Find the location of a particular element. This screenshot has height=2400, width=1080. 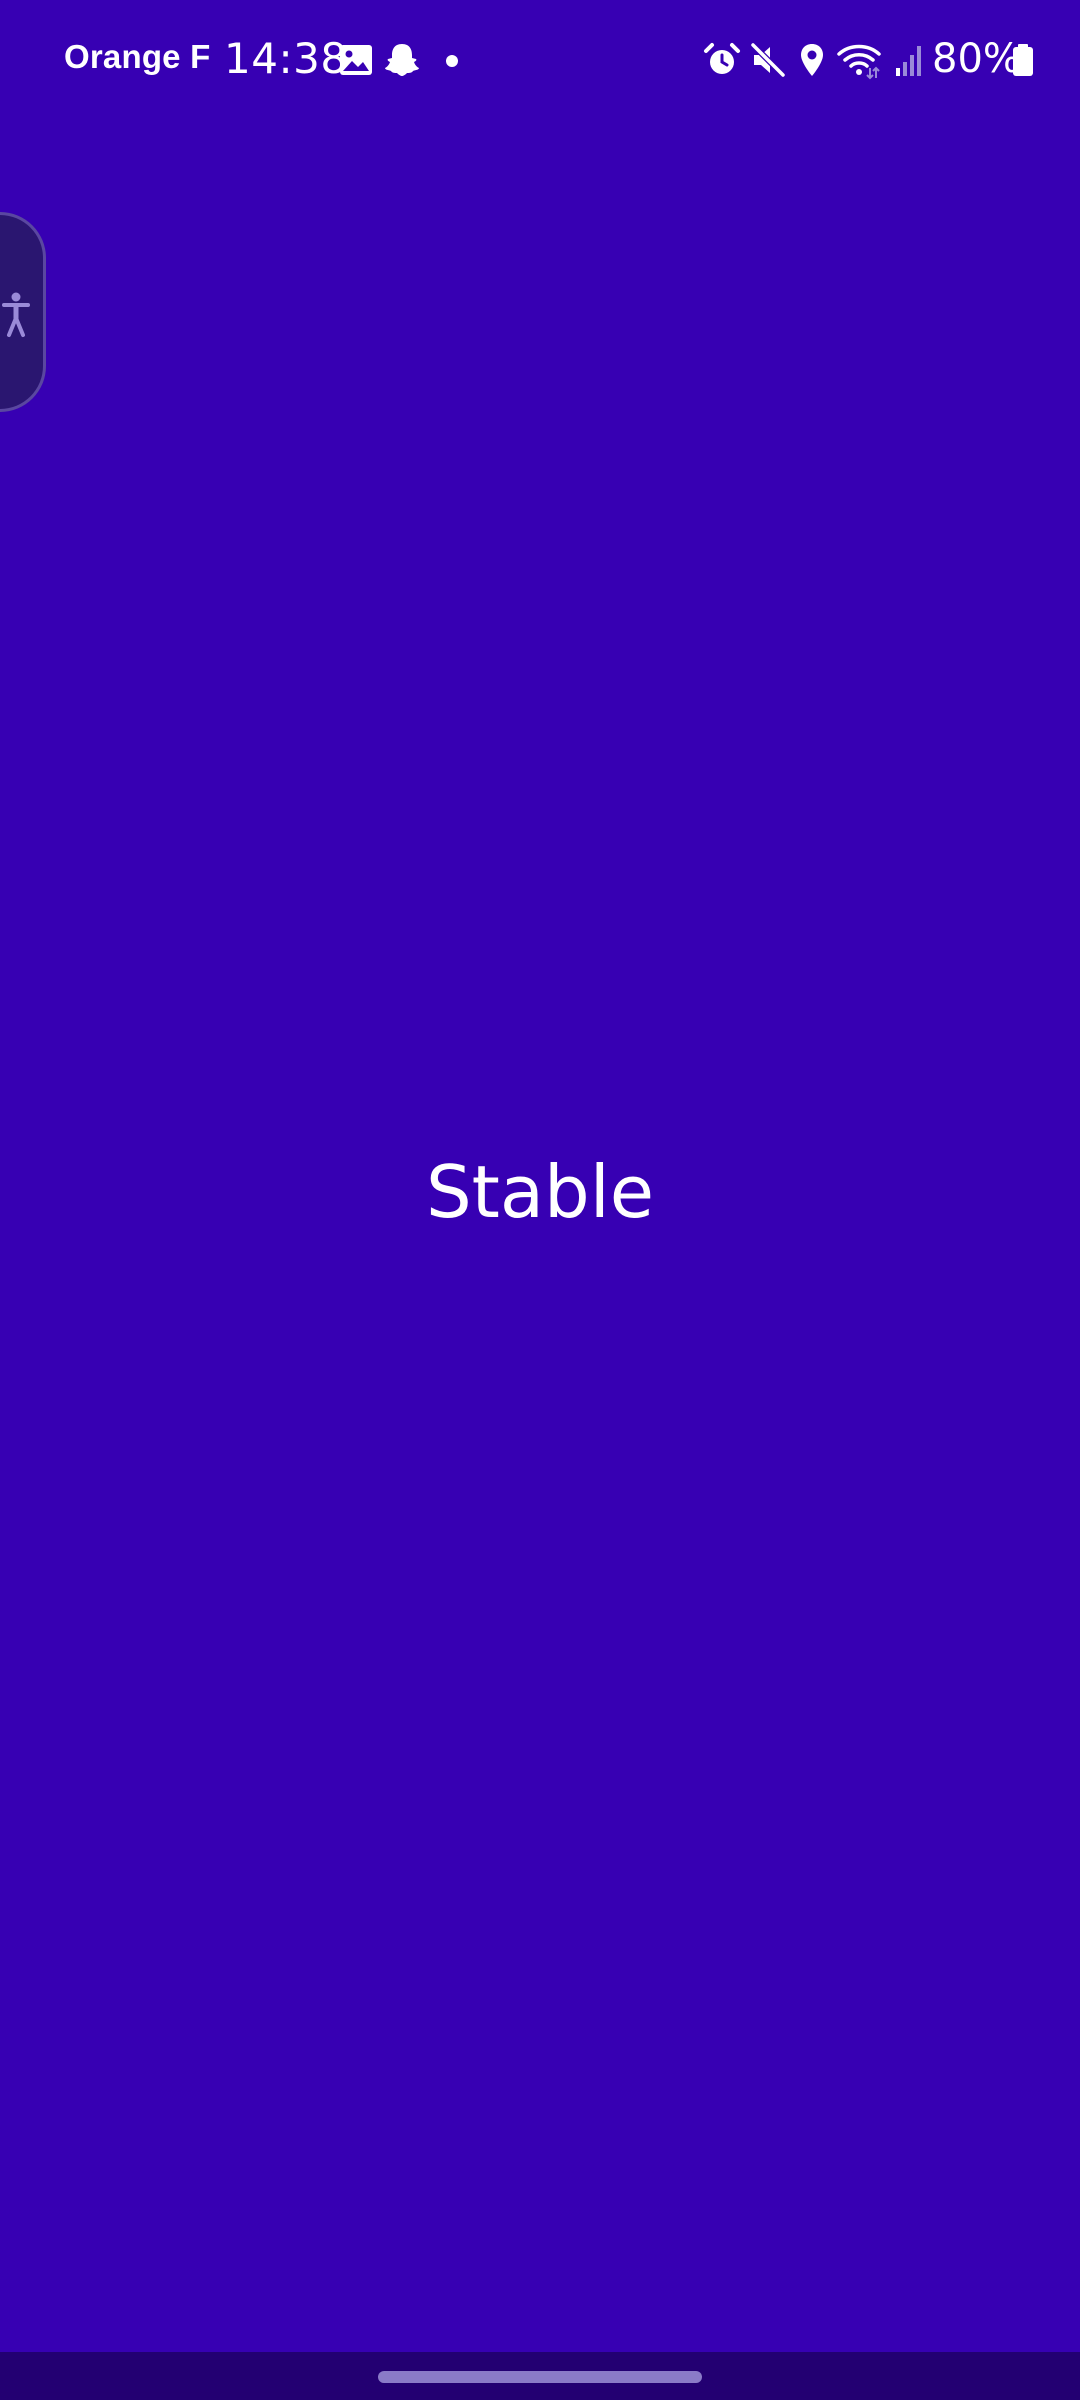

home-gesture-handle is located at coordinates (540, 2377).